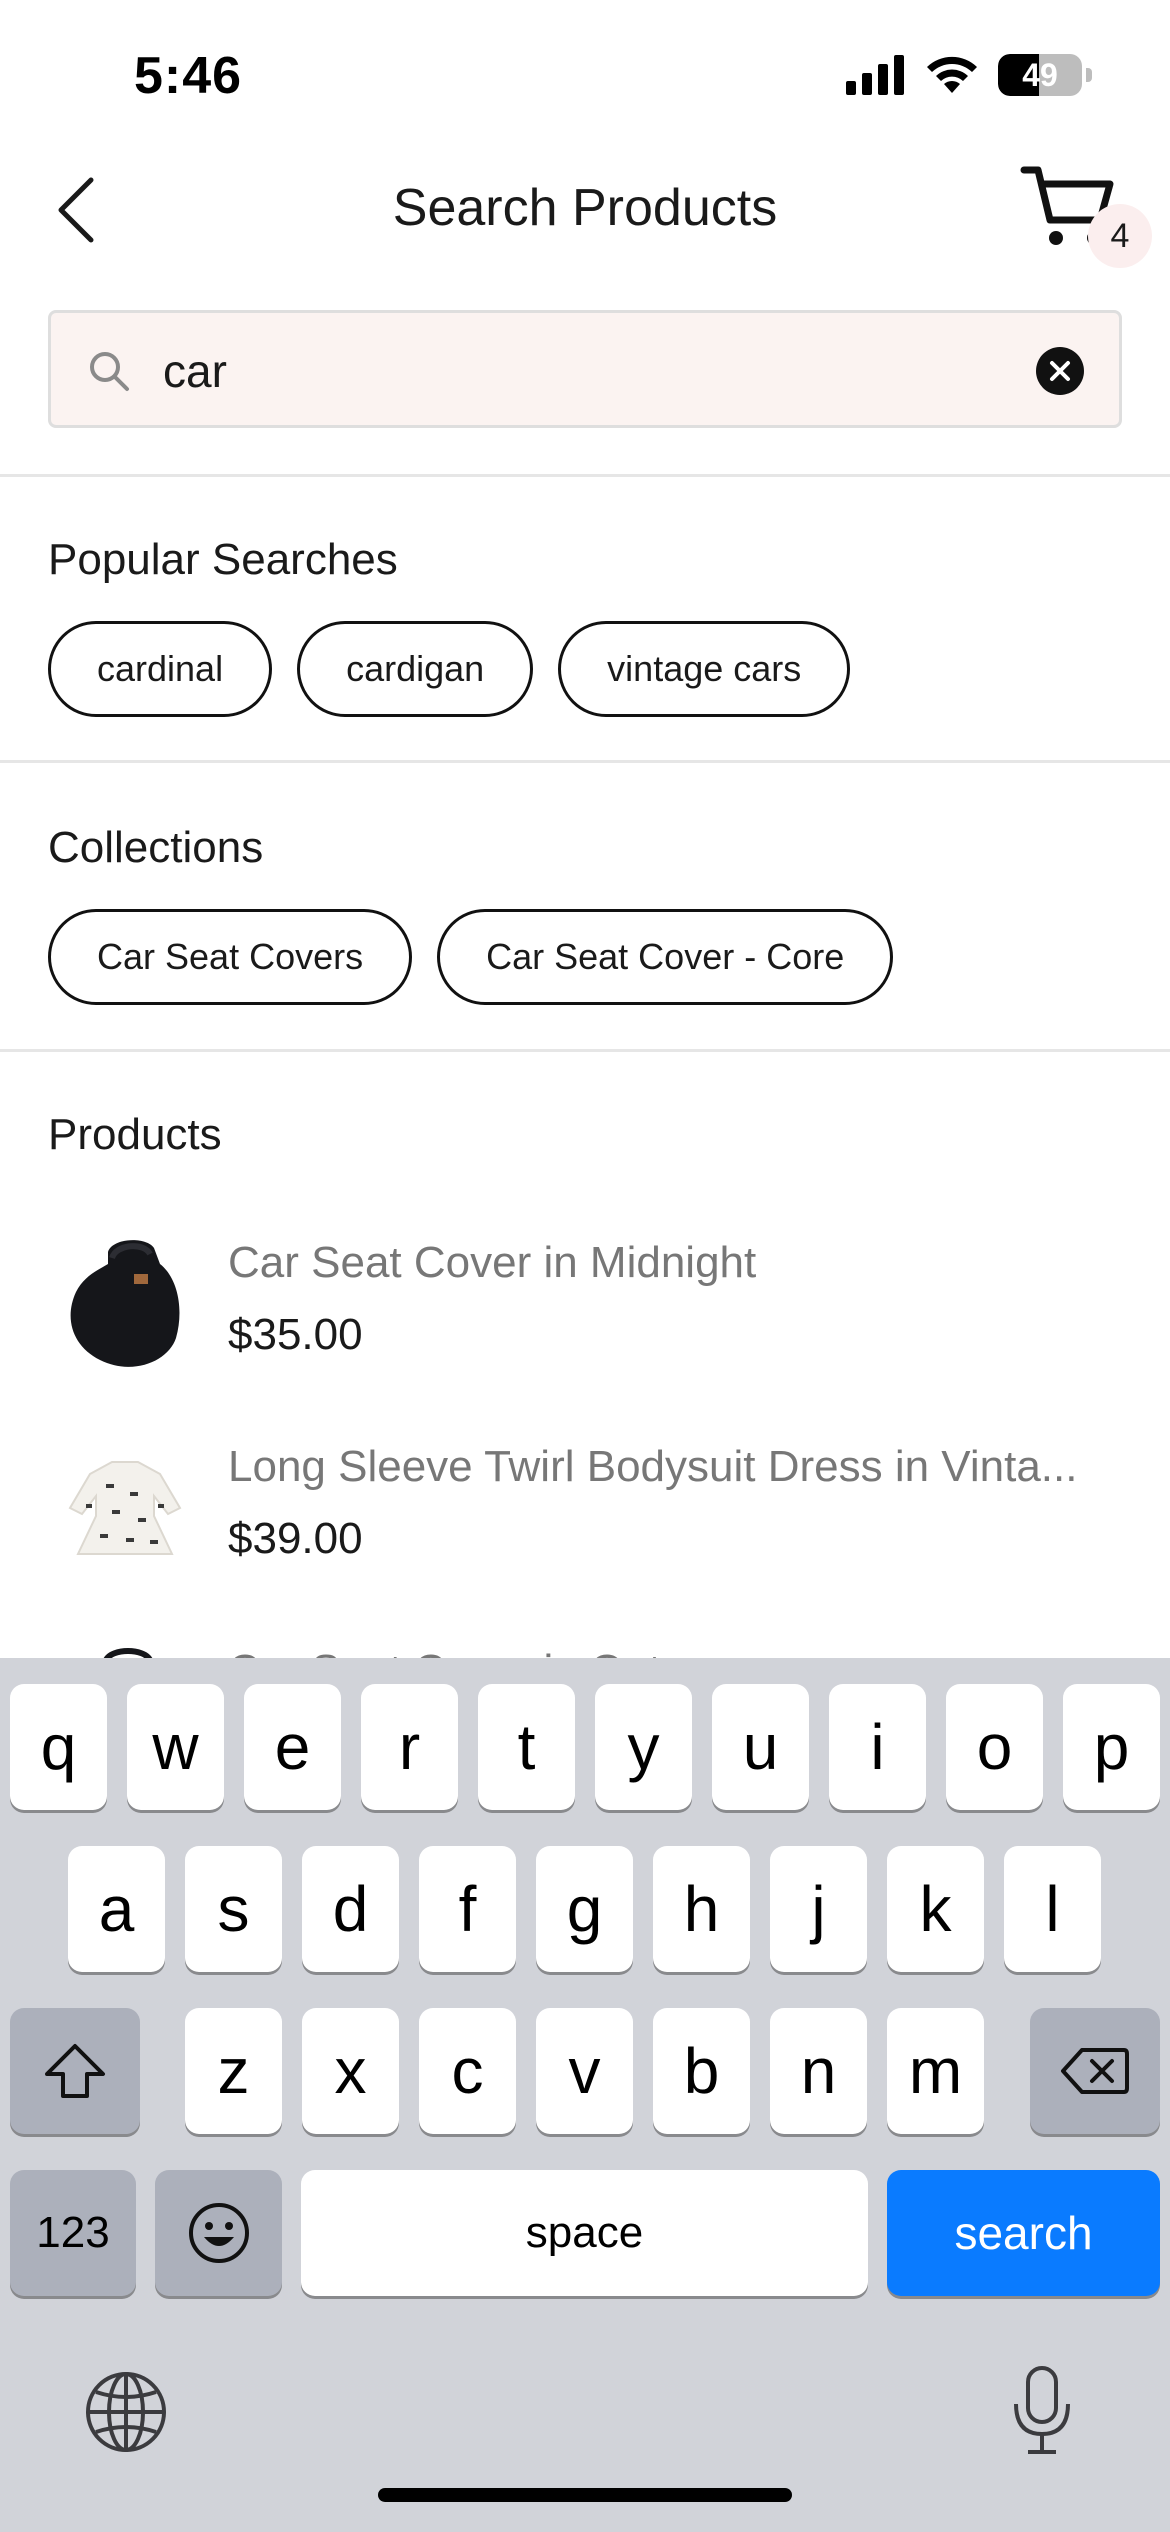  What do you see at coordinates (116, 1909) in the screenshot?
I see `key-a: a` at bounding box center [116, 1909].